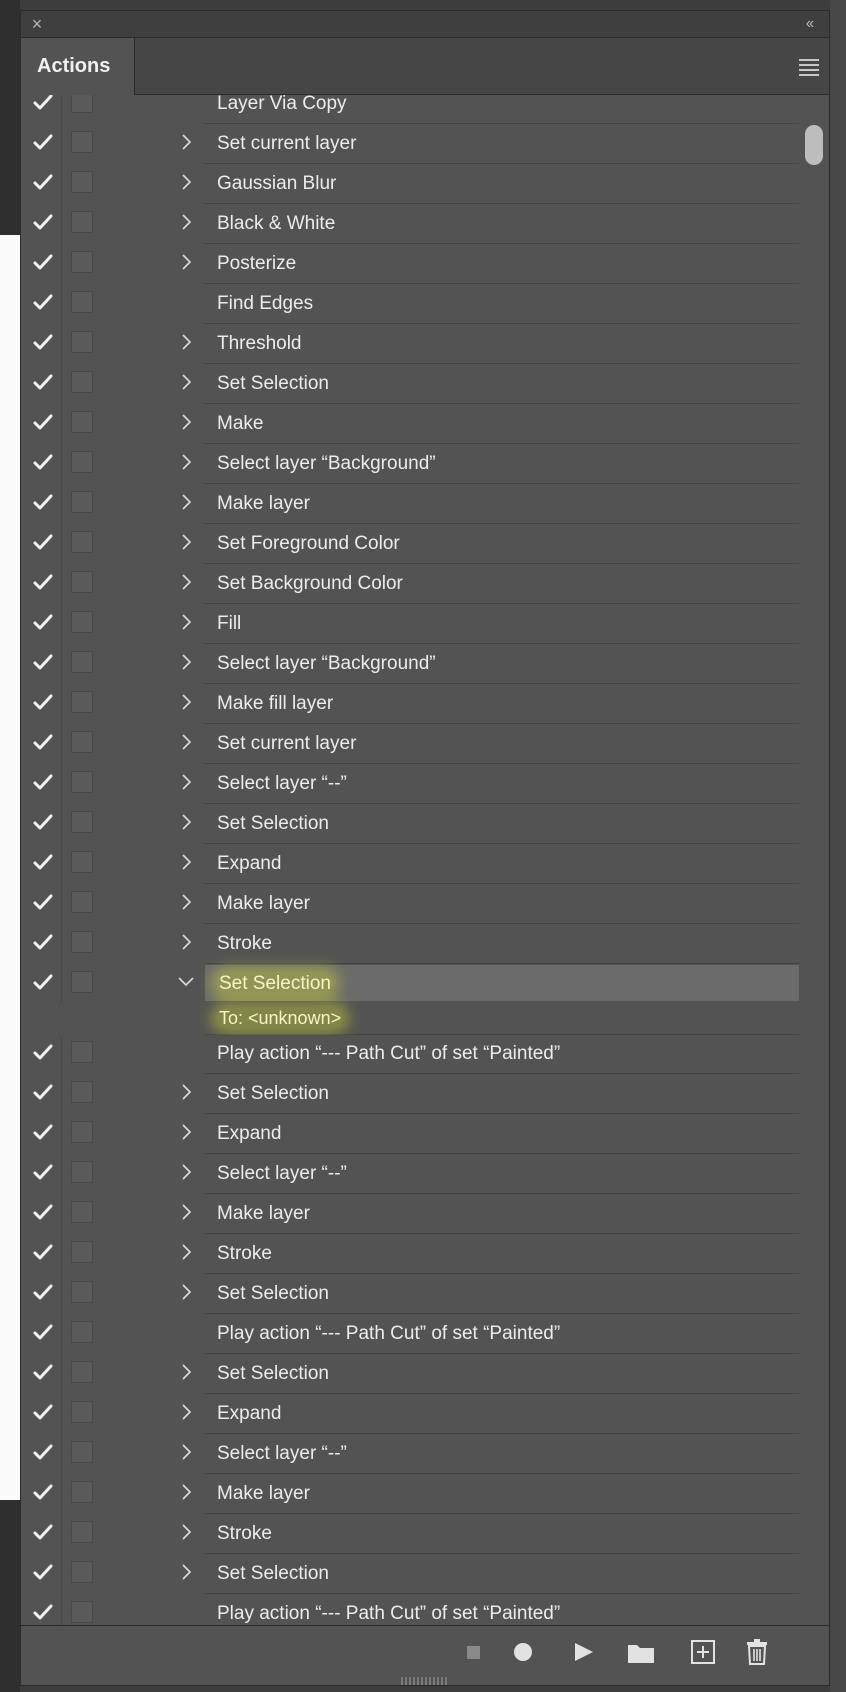 This screenshot has width=846, height=1692. Describe the element at coordinates (703, 1652) in the screenshot. I see `new-action-icon` at that location.